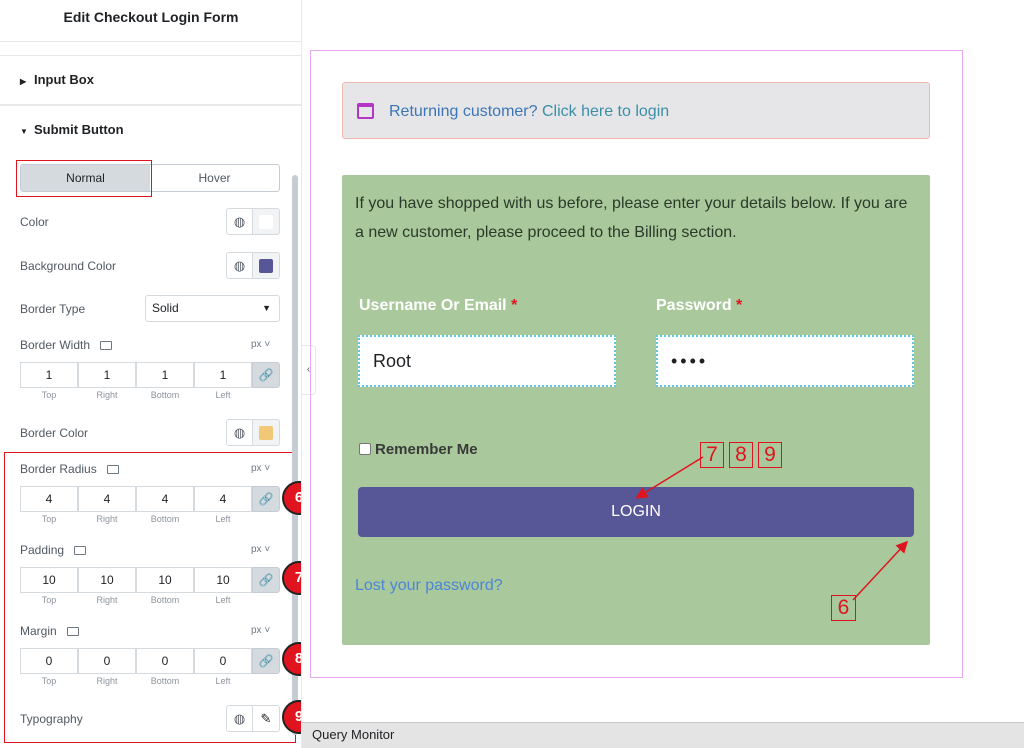 The image size is (1024, 748). I want to click on password-label: Password, so click(694, 305).